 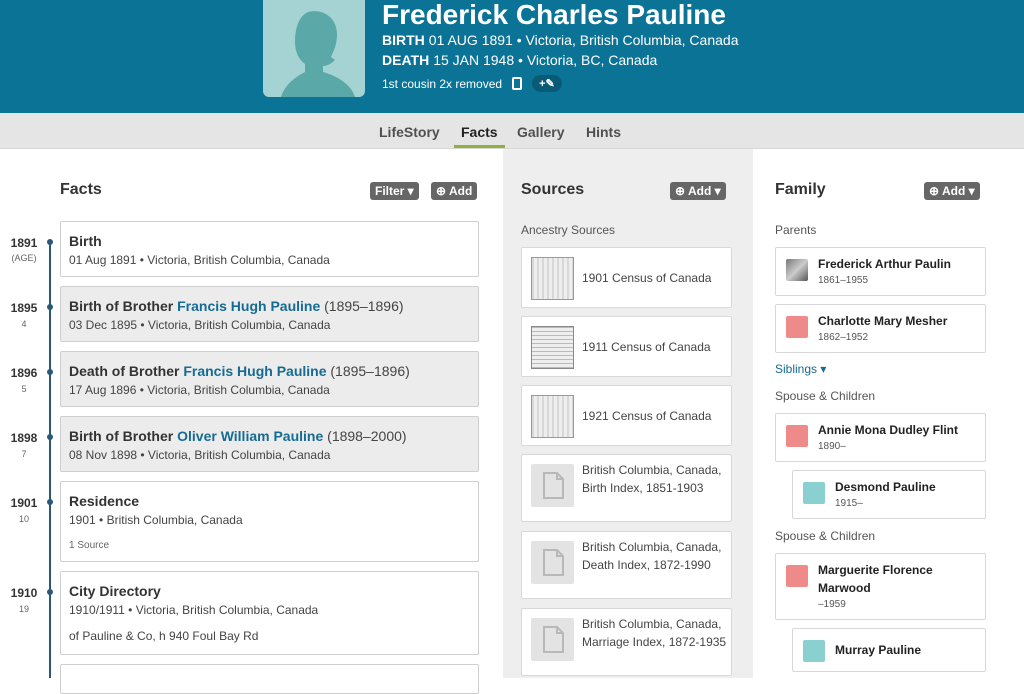 I want to click on add-source-button: ⊕ Add ▾, so click(x=698, y=191).